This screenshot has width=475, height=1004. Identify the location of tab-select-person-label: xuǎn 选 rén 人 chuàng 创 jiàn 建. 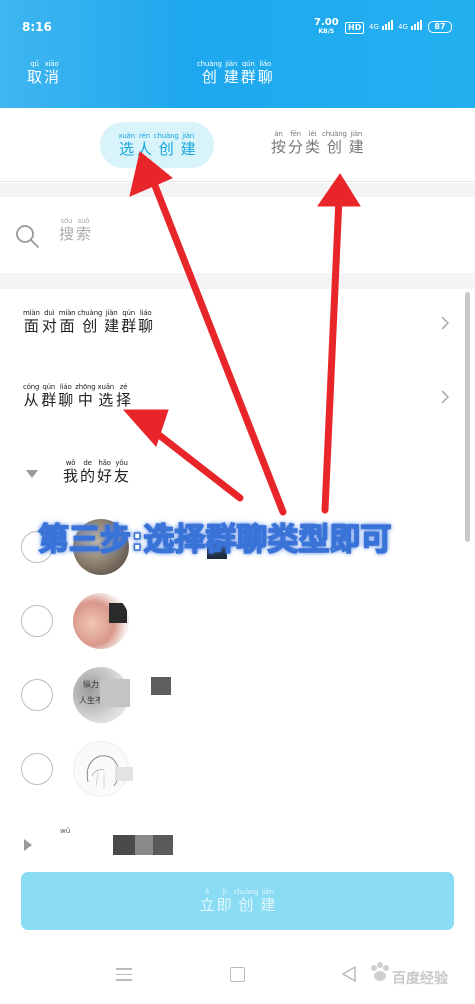
(156, 145).